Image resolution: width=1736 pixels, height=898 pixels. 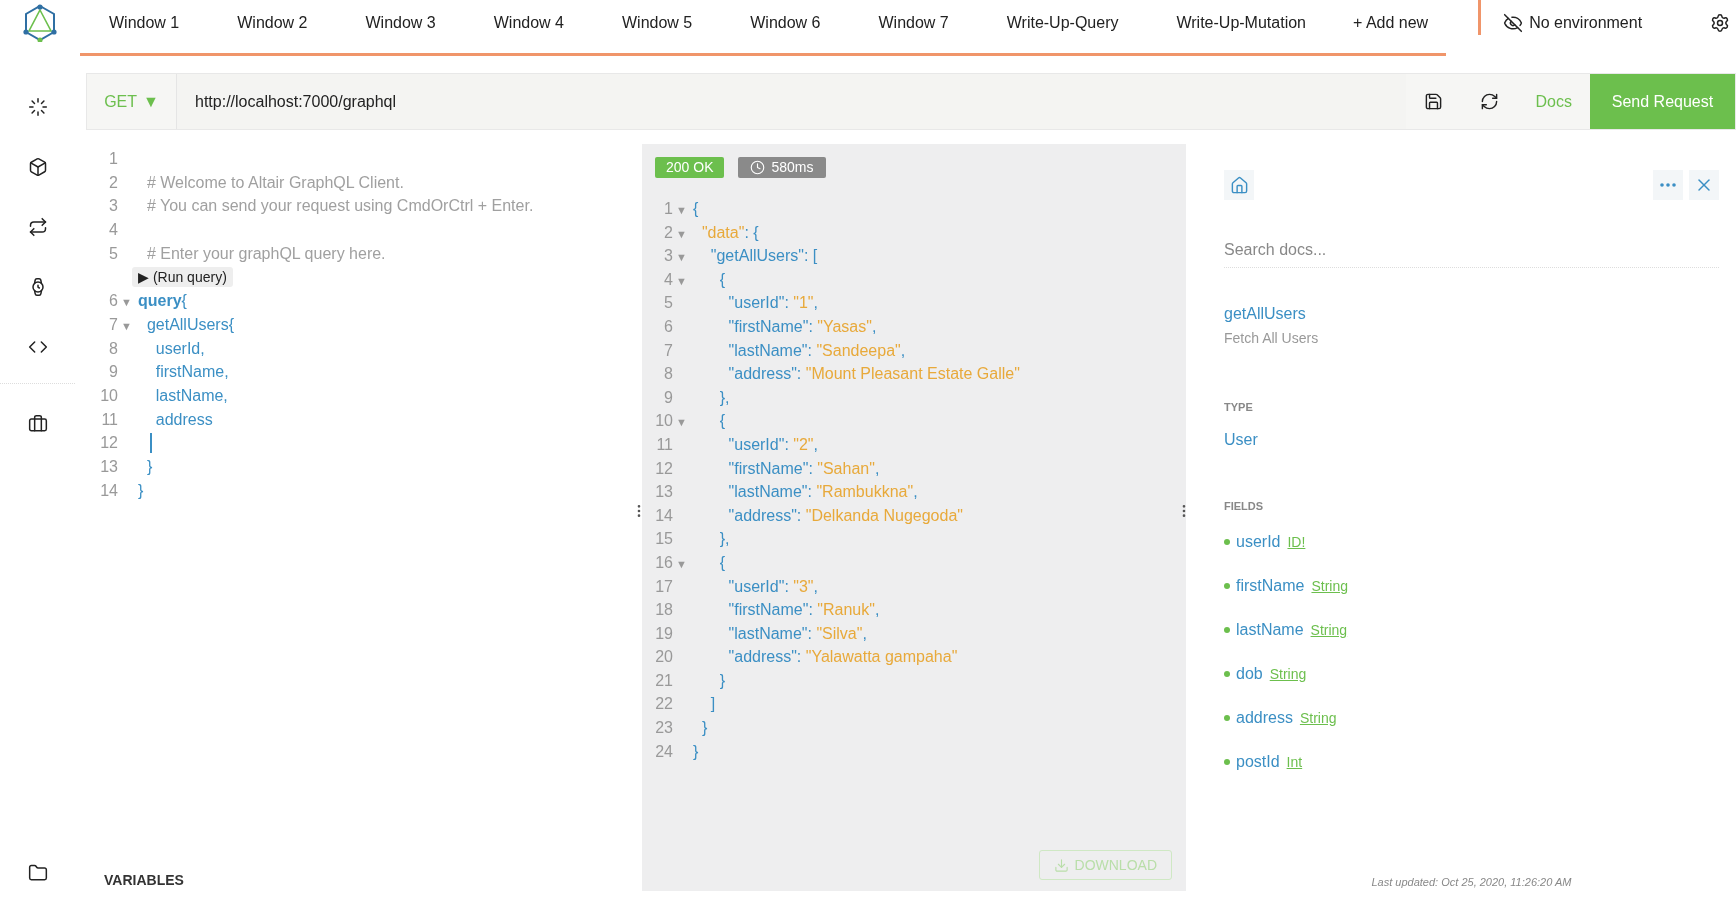 I want to click on loader-icon, so click(x=37, y=107).